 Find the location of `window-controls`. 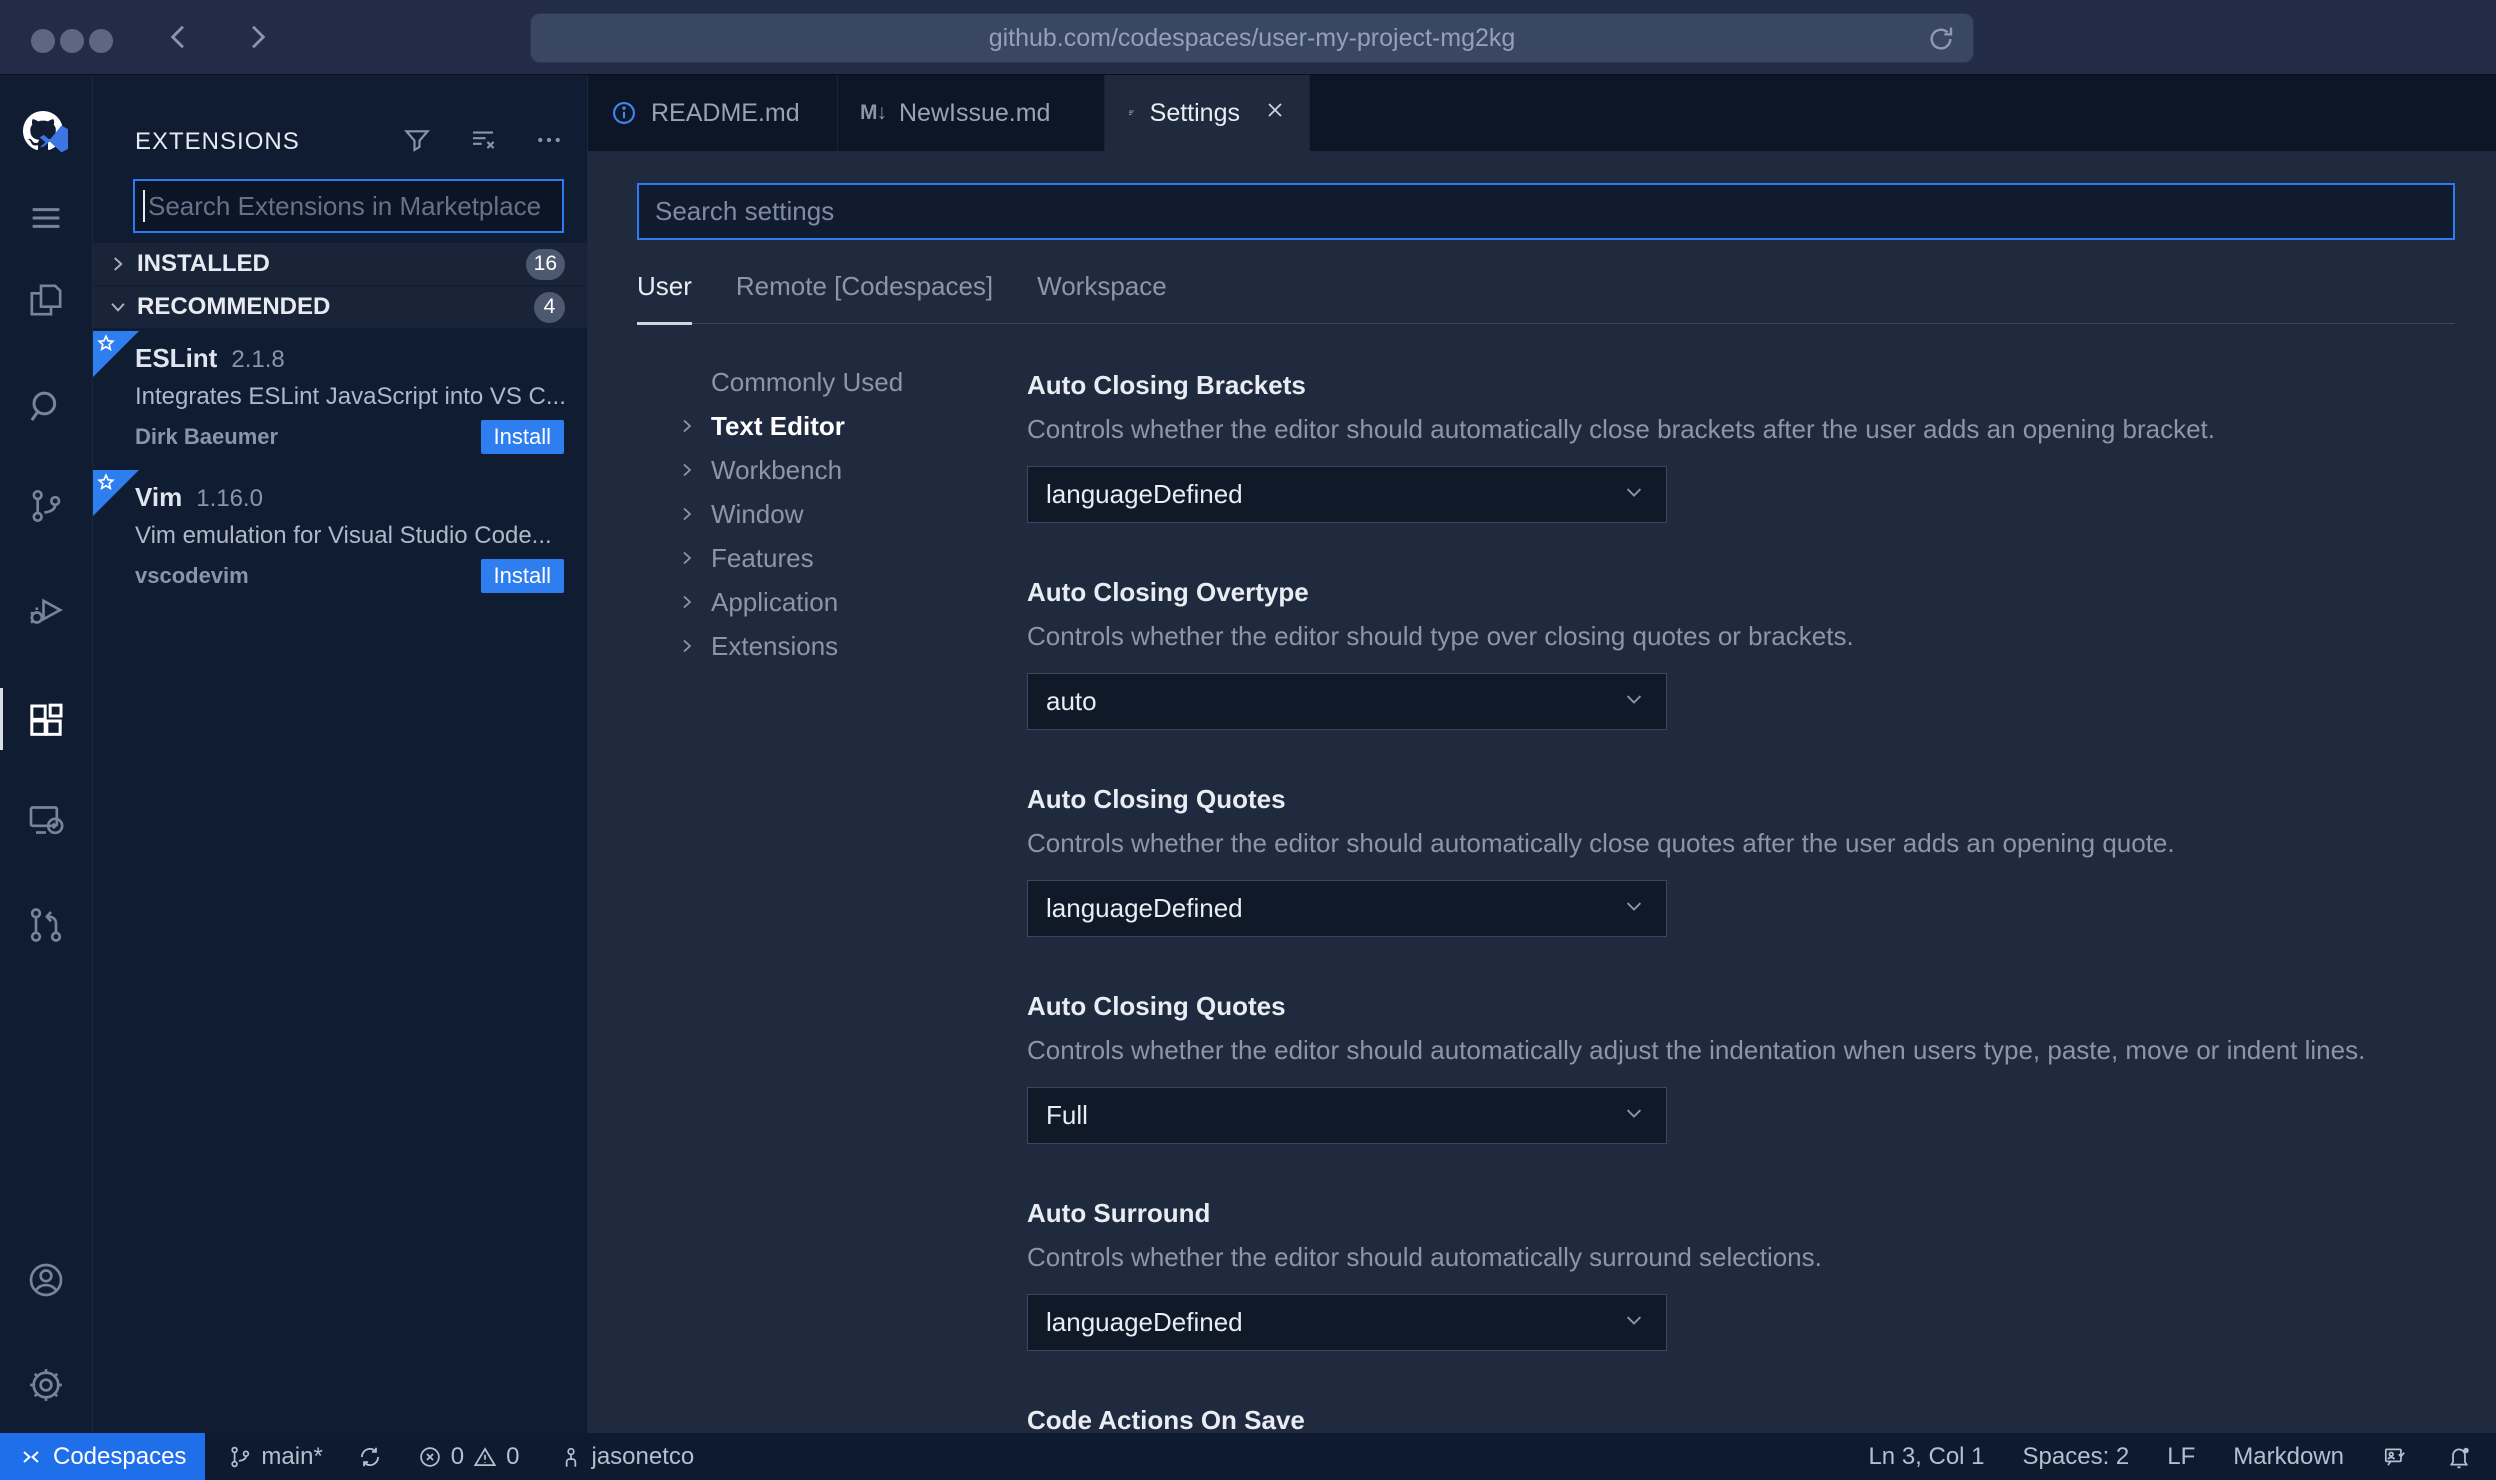

window-controls is located at coordinates (72, 41).